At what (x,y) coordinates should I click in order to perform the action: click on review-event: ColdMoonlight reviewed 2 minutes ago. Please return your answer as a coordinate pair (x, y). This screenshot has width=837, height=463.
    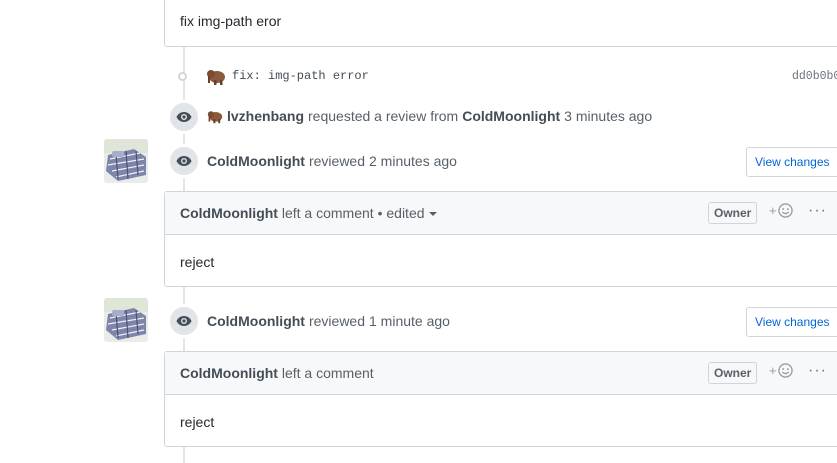
    Looking at the image, I should click on (332, 161).